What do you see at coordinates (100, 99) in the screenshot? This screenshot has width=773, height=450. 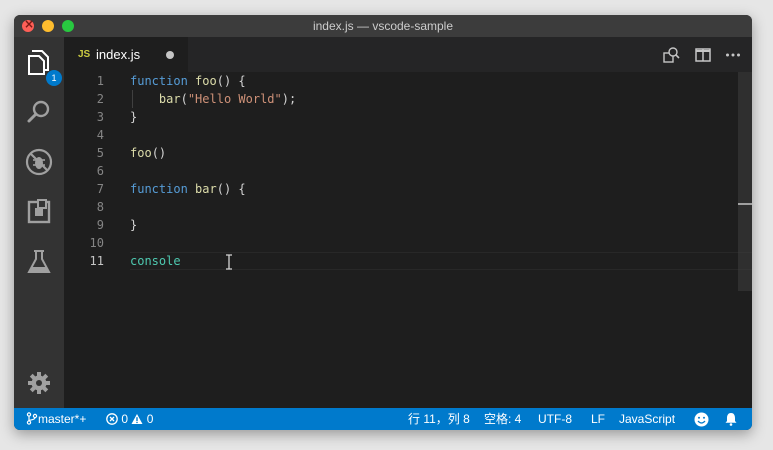 I see `line-number: 2` at bounding box center [100, 99].